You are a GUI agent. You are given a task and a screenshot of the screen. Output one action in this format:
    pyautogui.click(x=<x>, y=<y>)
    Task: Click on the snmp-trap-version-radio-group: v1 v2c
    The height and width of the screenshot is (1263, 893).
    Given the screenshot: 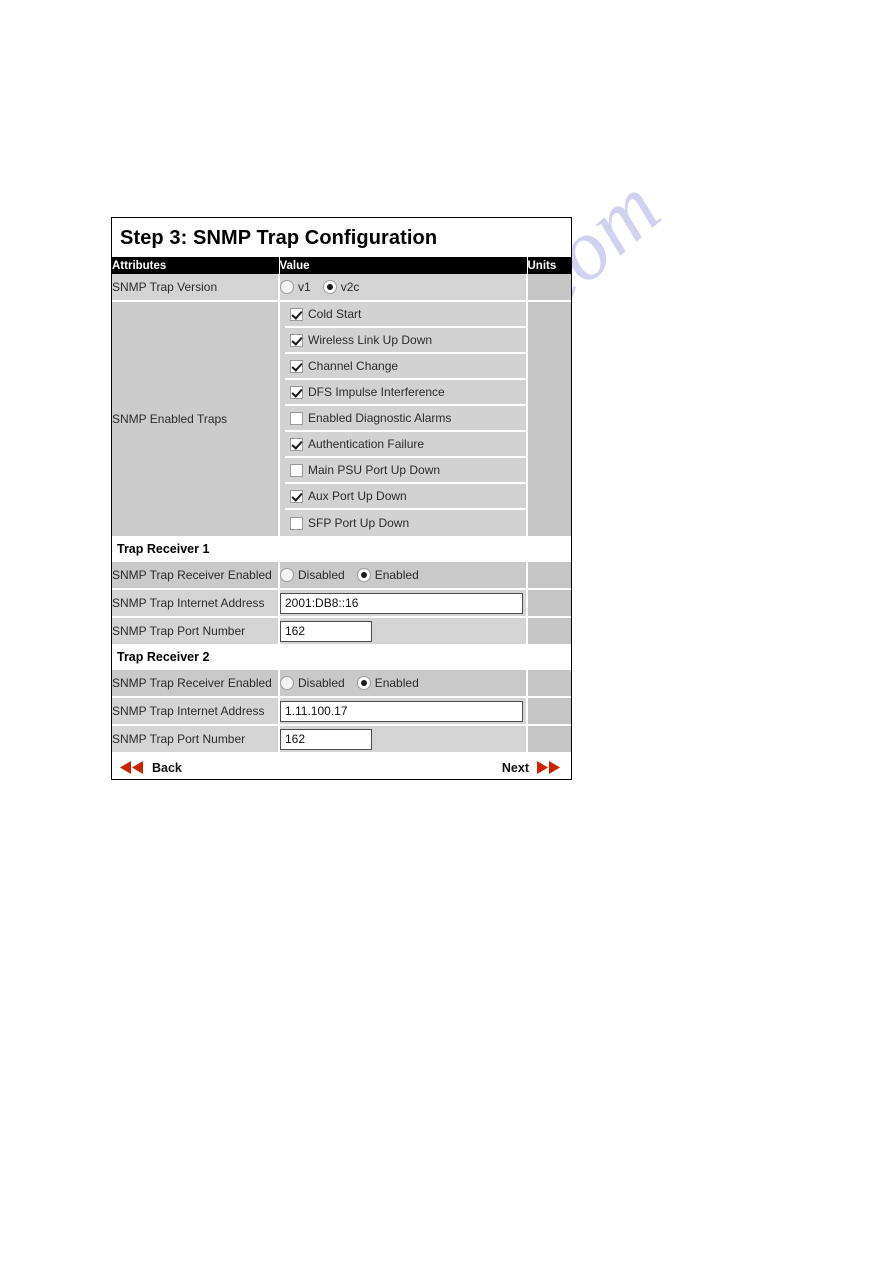 What is the action you would take?
    pyautogui.click(x=403, y=287)
    